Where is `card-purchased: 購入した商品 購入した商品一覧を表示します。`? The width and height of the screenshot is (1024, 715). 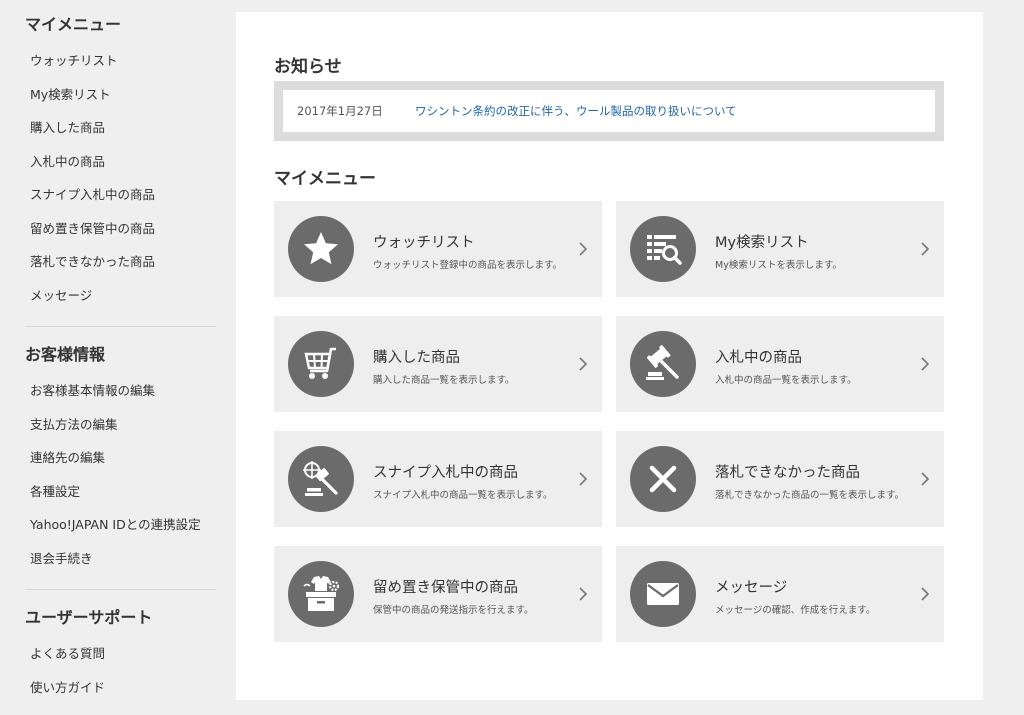
card-purchased: 購入した商品 購入した商品一覧を表示します。 is located at coordinates (438, 364).